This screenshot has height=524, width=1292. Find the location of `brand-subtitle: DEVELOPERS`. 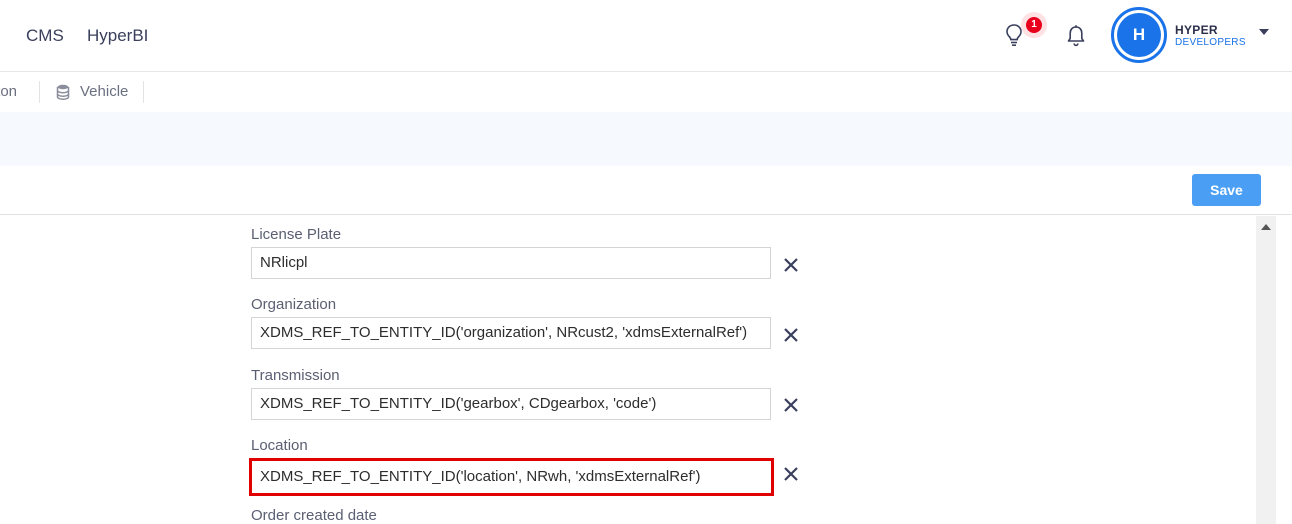

brand-subtitle: DEVELOPERS is located at coordinates (1210, 42).